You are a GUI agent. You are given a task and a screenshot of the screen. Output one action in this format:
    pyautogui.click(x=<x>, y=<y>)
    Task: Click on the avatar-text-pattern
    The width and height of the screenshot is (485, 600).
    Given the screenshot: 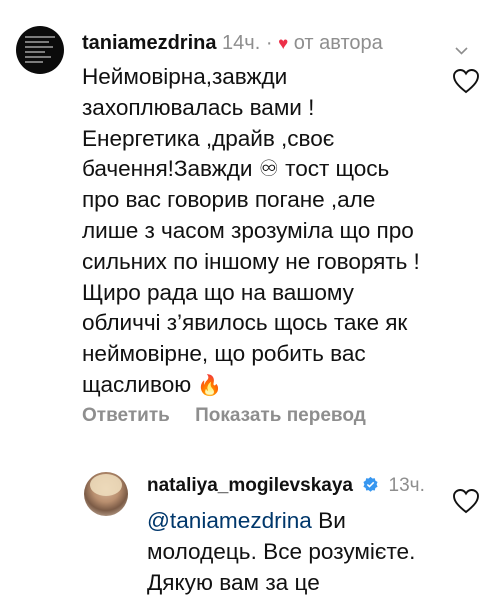 What is the action you would take?
    pyautogui.click(x=40, y=51)
    